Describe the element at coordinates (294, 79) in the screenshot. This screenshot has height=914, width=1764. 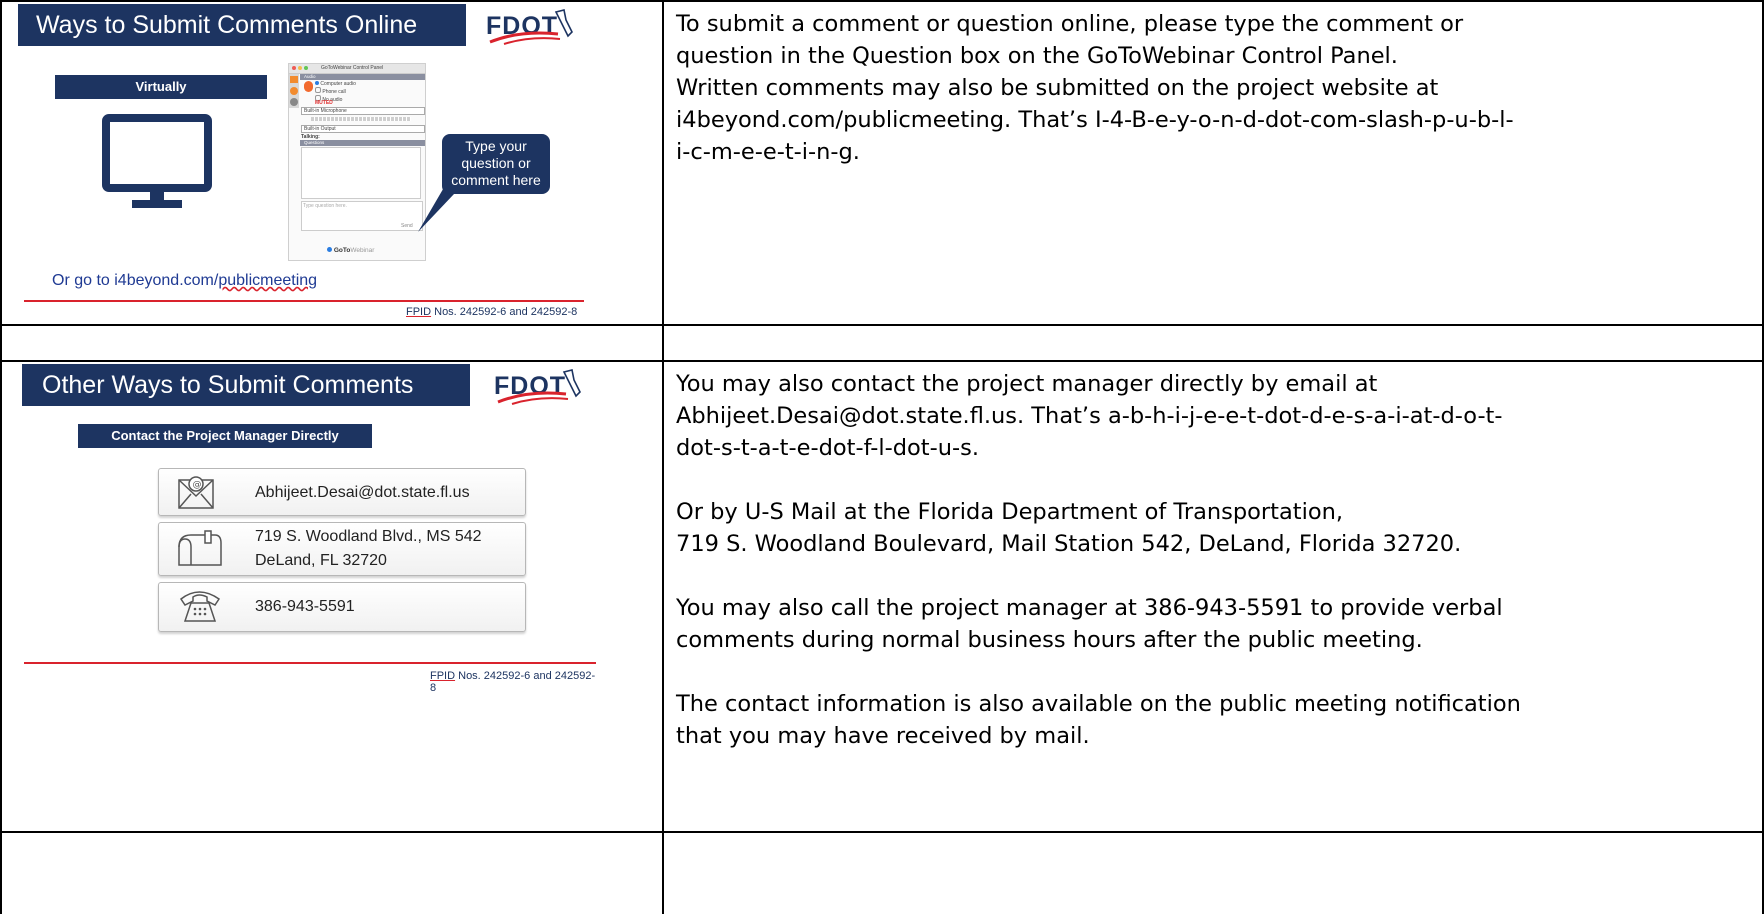
I see `share-icon` at that location.